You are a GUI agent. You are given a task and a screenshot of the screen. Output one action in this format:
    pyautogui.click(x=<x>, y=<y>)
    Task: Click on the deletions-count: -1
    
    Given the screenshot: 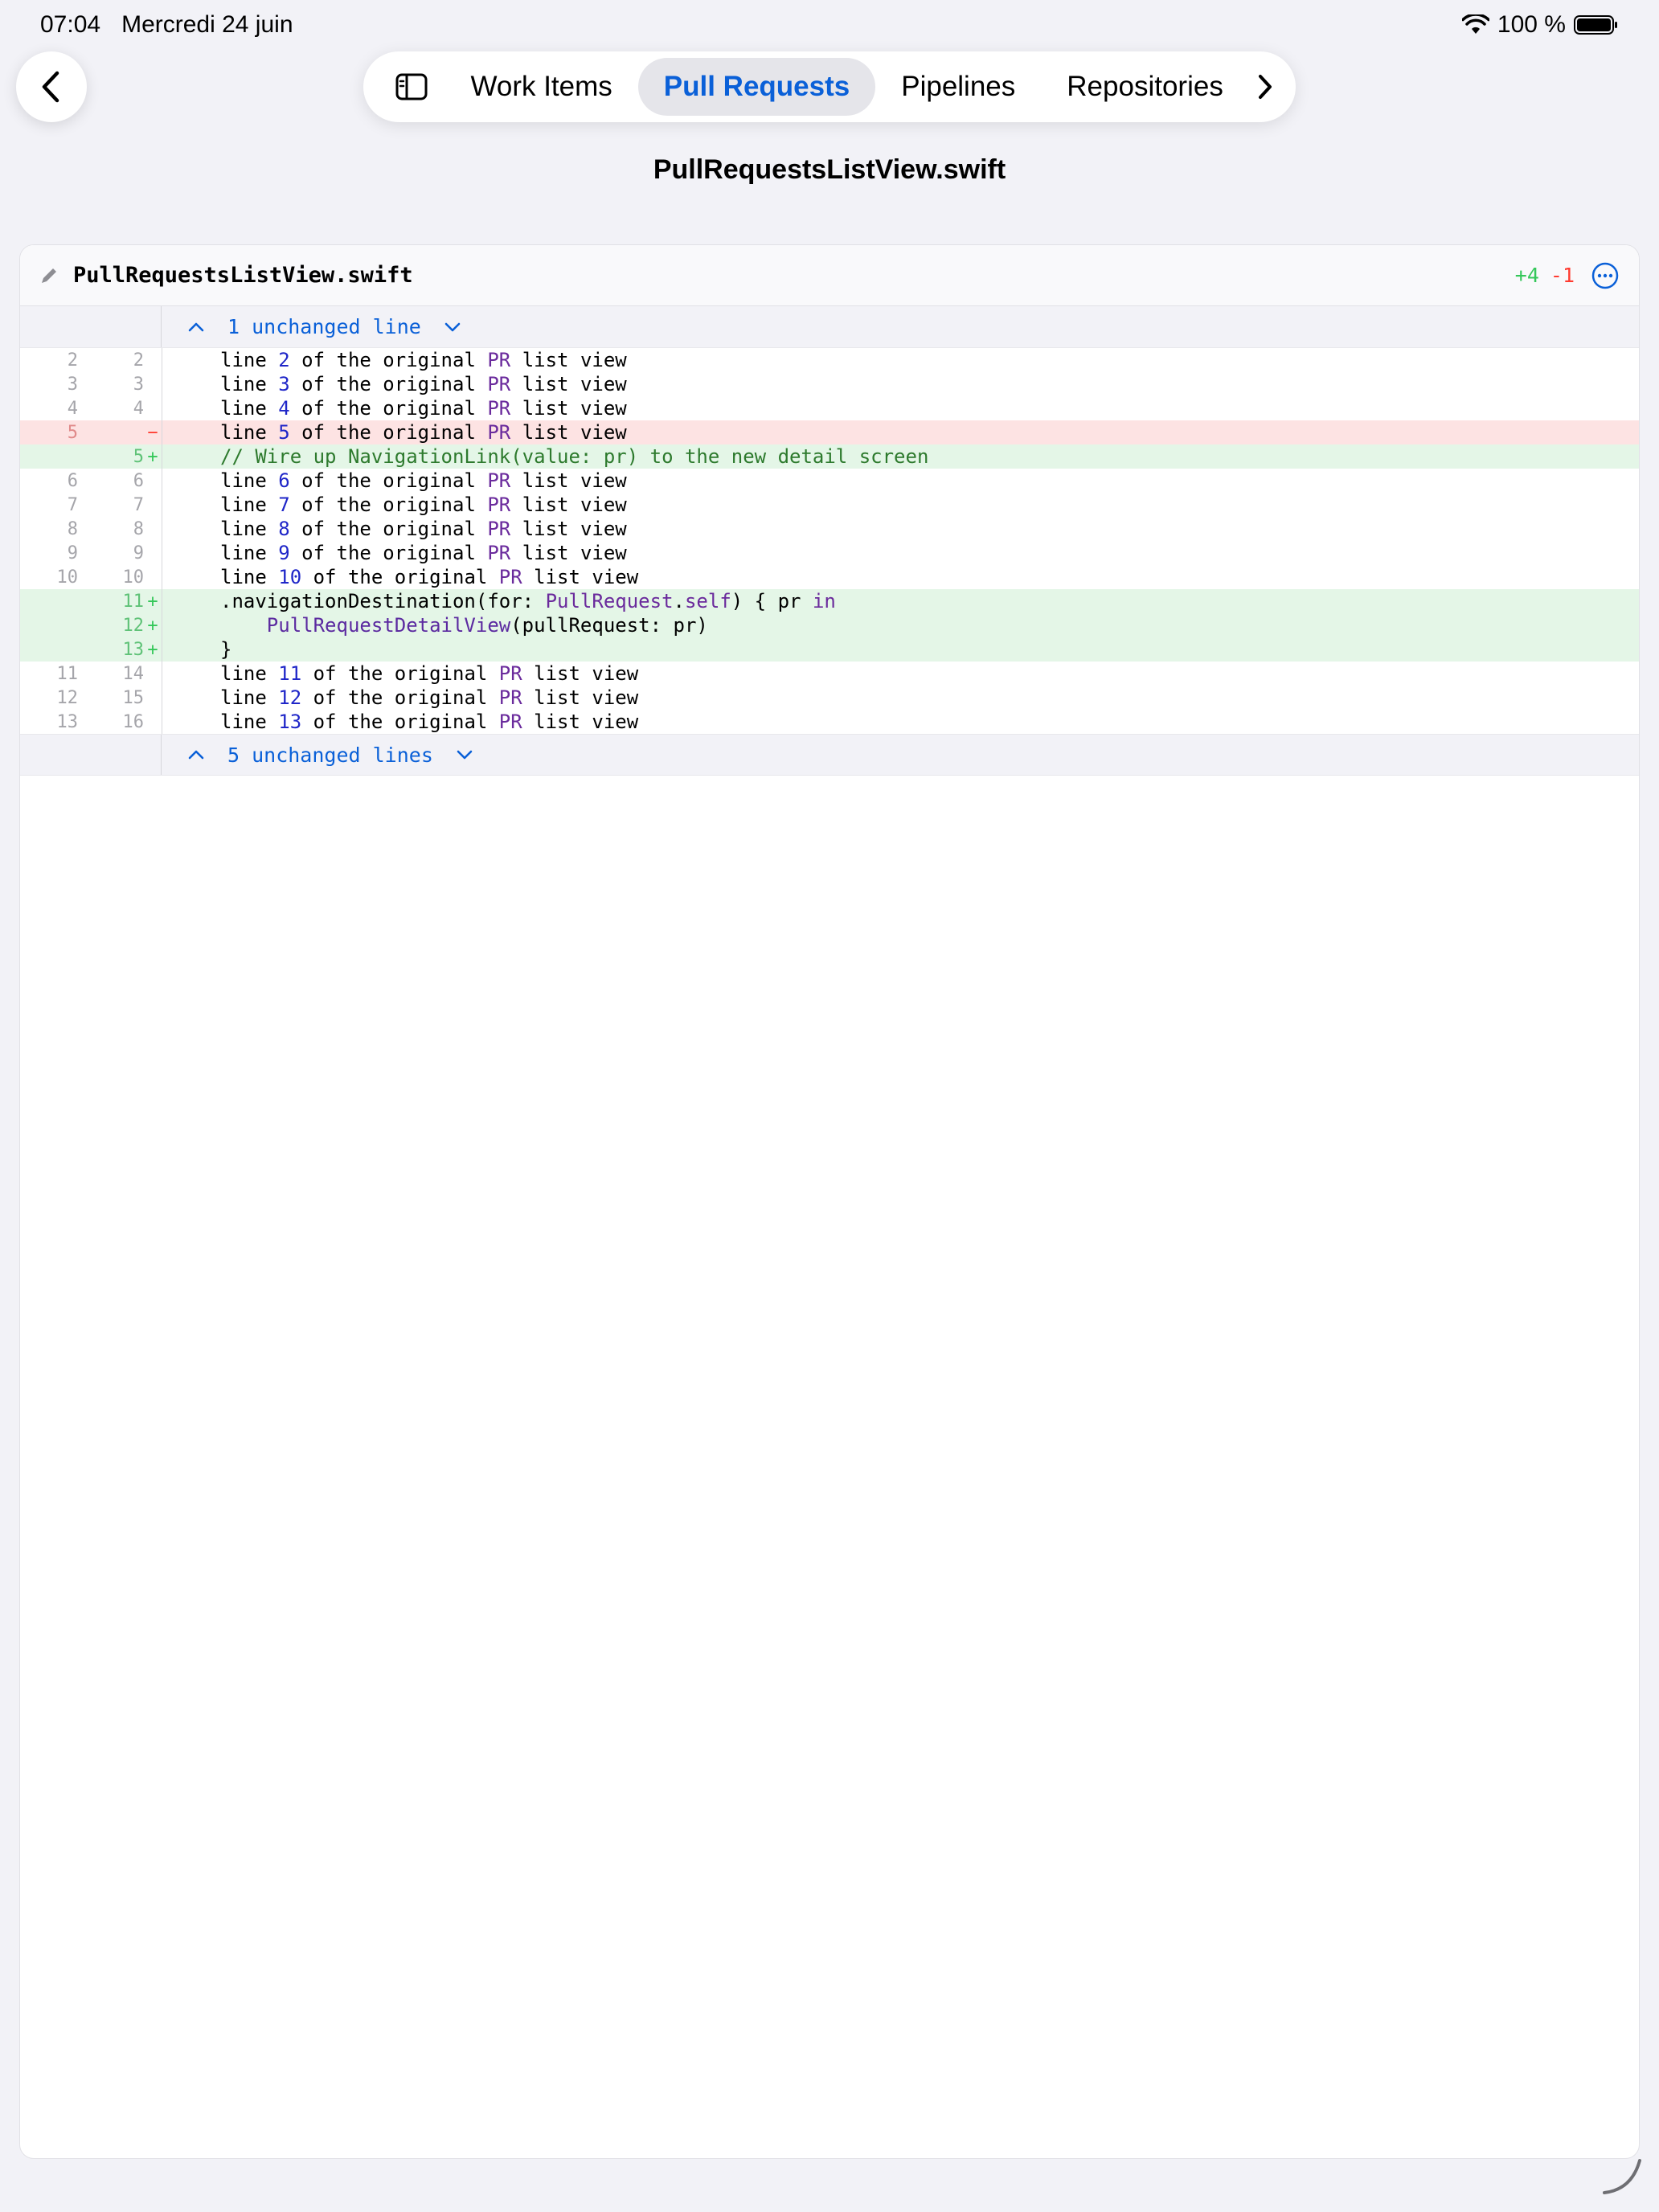 What is the action you would take?
    pyautogui.click(x=1562, y=275)
    